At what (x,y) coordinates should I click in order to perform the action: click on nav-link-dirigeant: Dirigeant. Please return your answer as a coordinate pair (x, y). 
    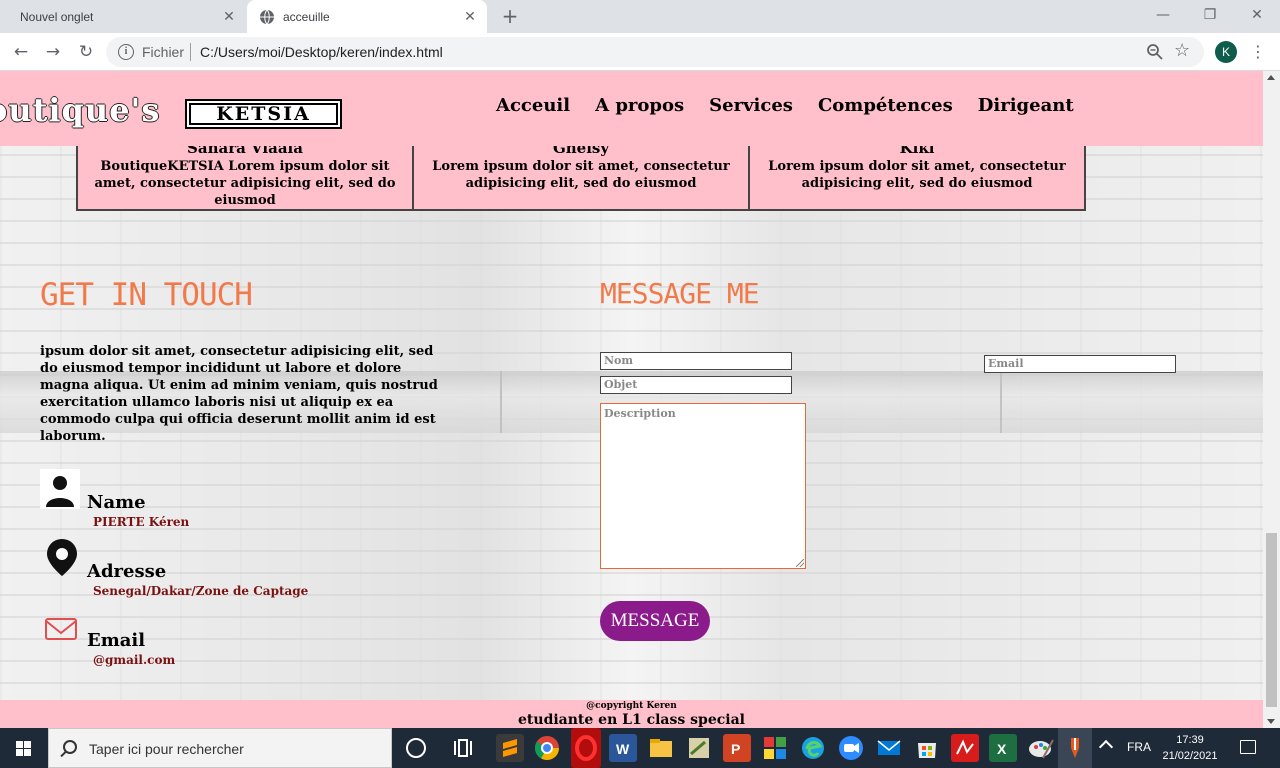
    Looking at the image, I should click on (1026, 105).